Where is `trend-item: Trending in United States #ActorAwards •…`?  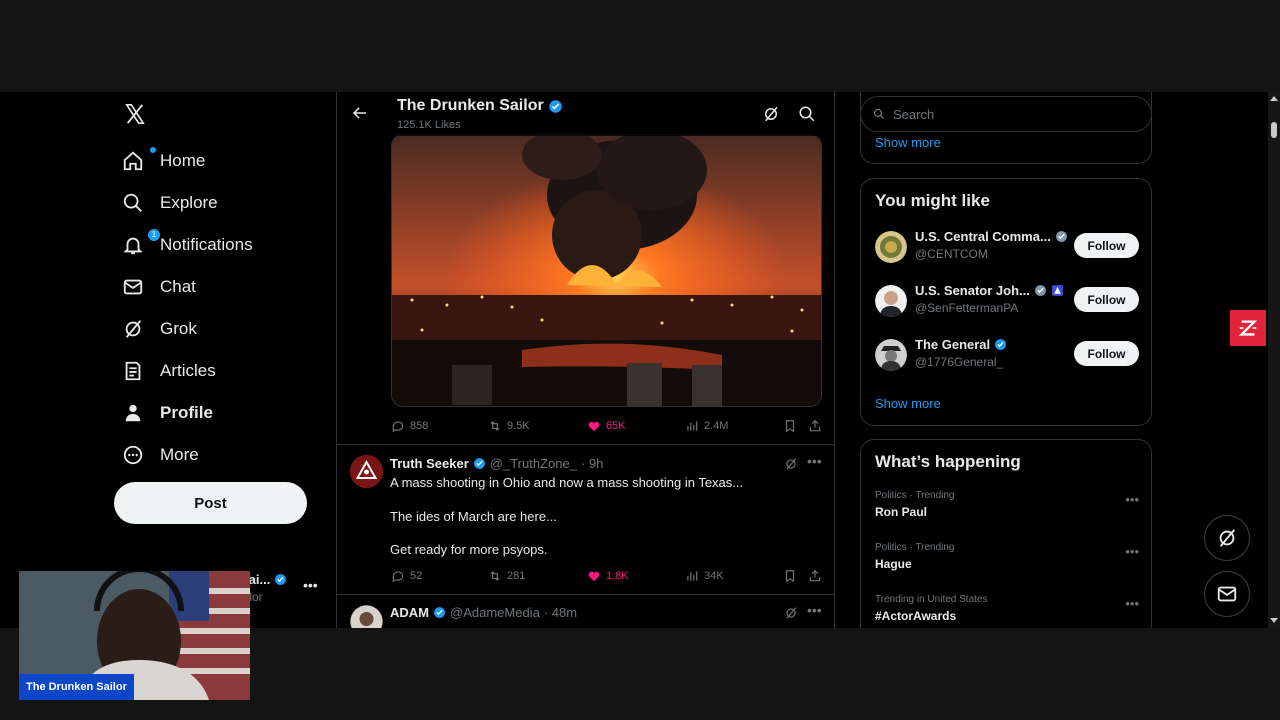
trend-item: Trending in United States #ActorAwards •… is located at coordinates (1007, 608).